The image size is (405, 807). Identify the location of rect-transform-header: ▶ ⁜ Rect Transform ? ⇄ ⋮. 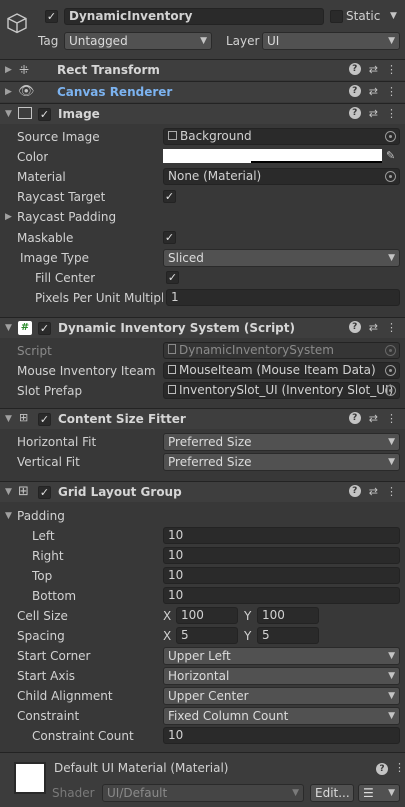
(202, 69).